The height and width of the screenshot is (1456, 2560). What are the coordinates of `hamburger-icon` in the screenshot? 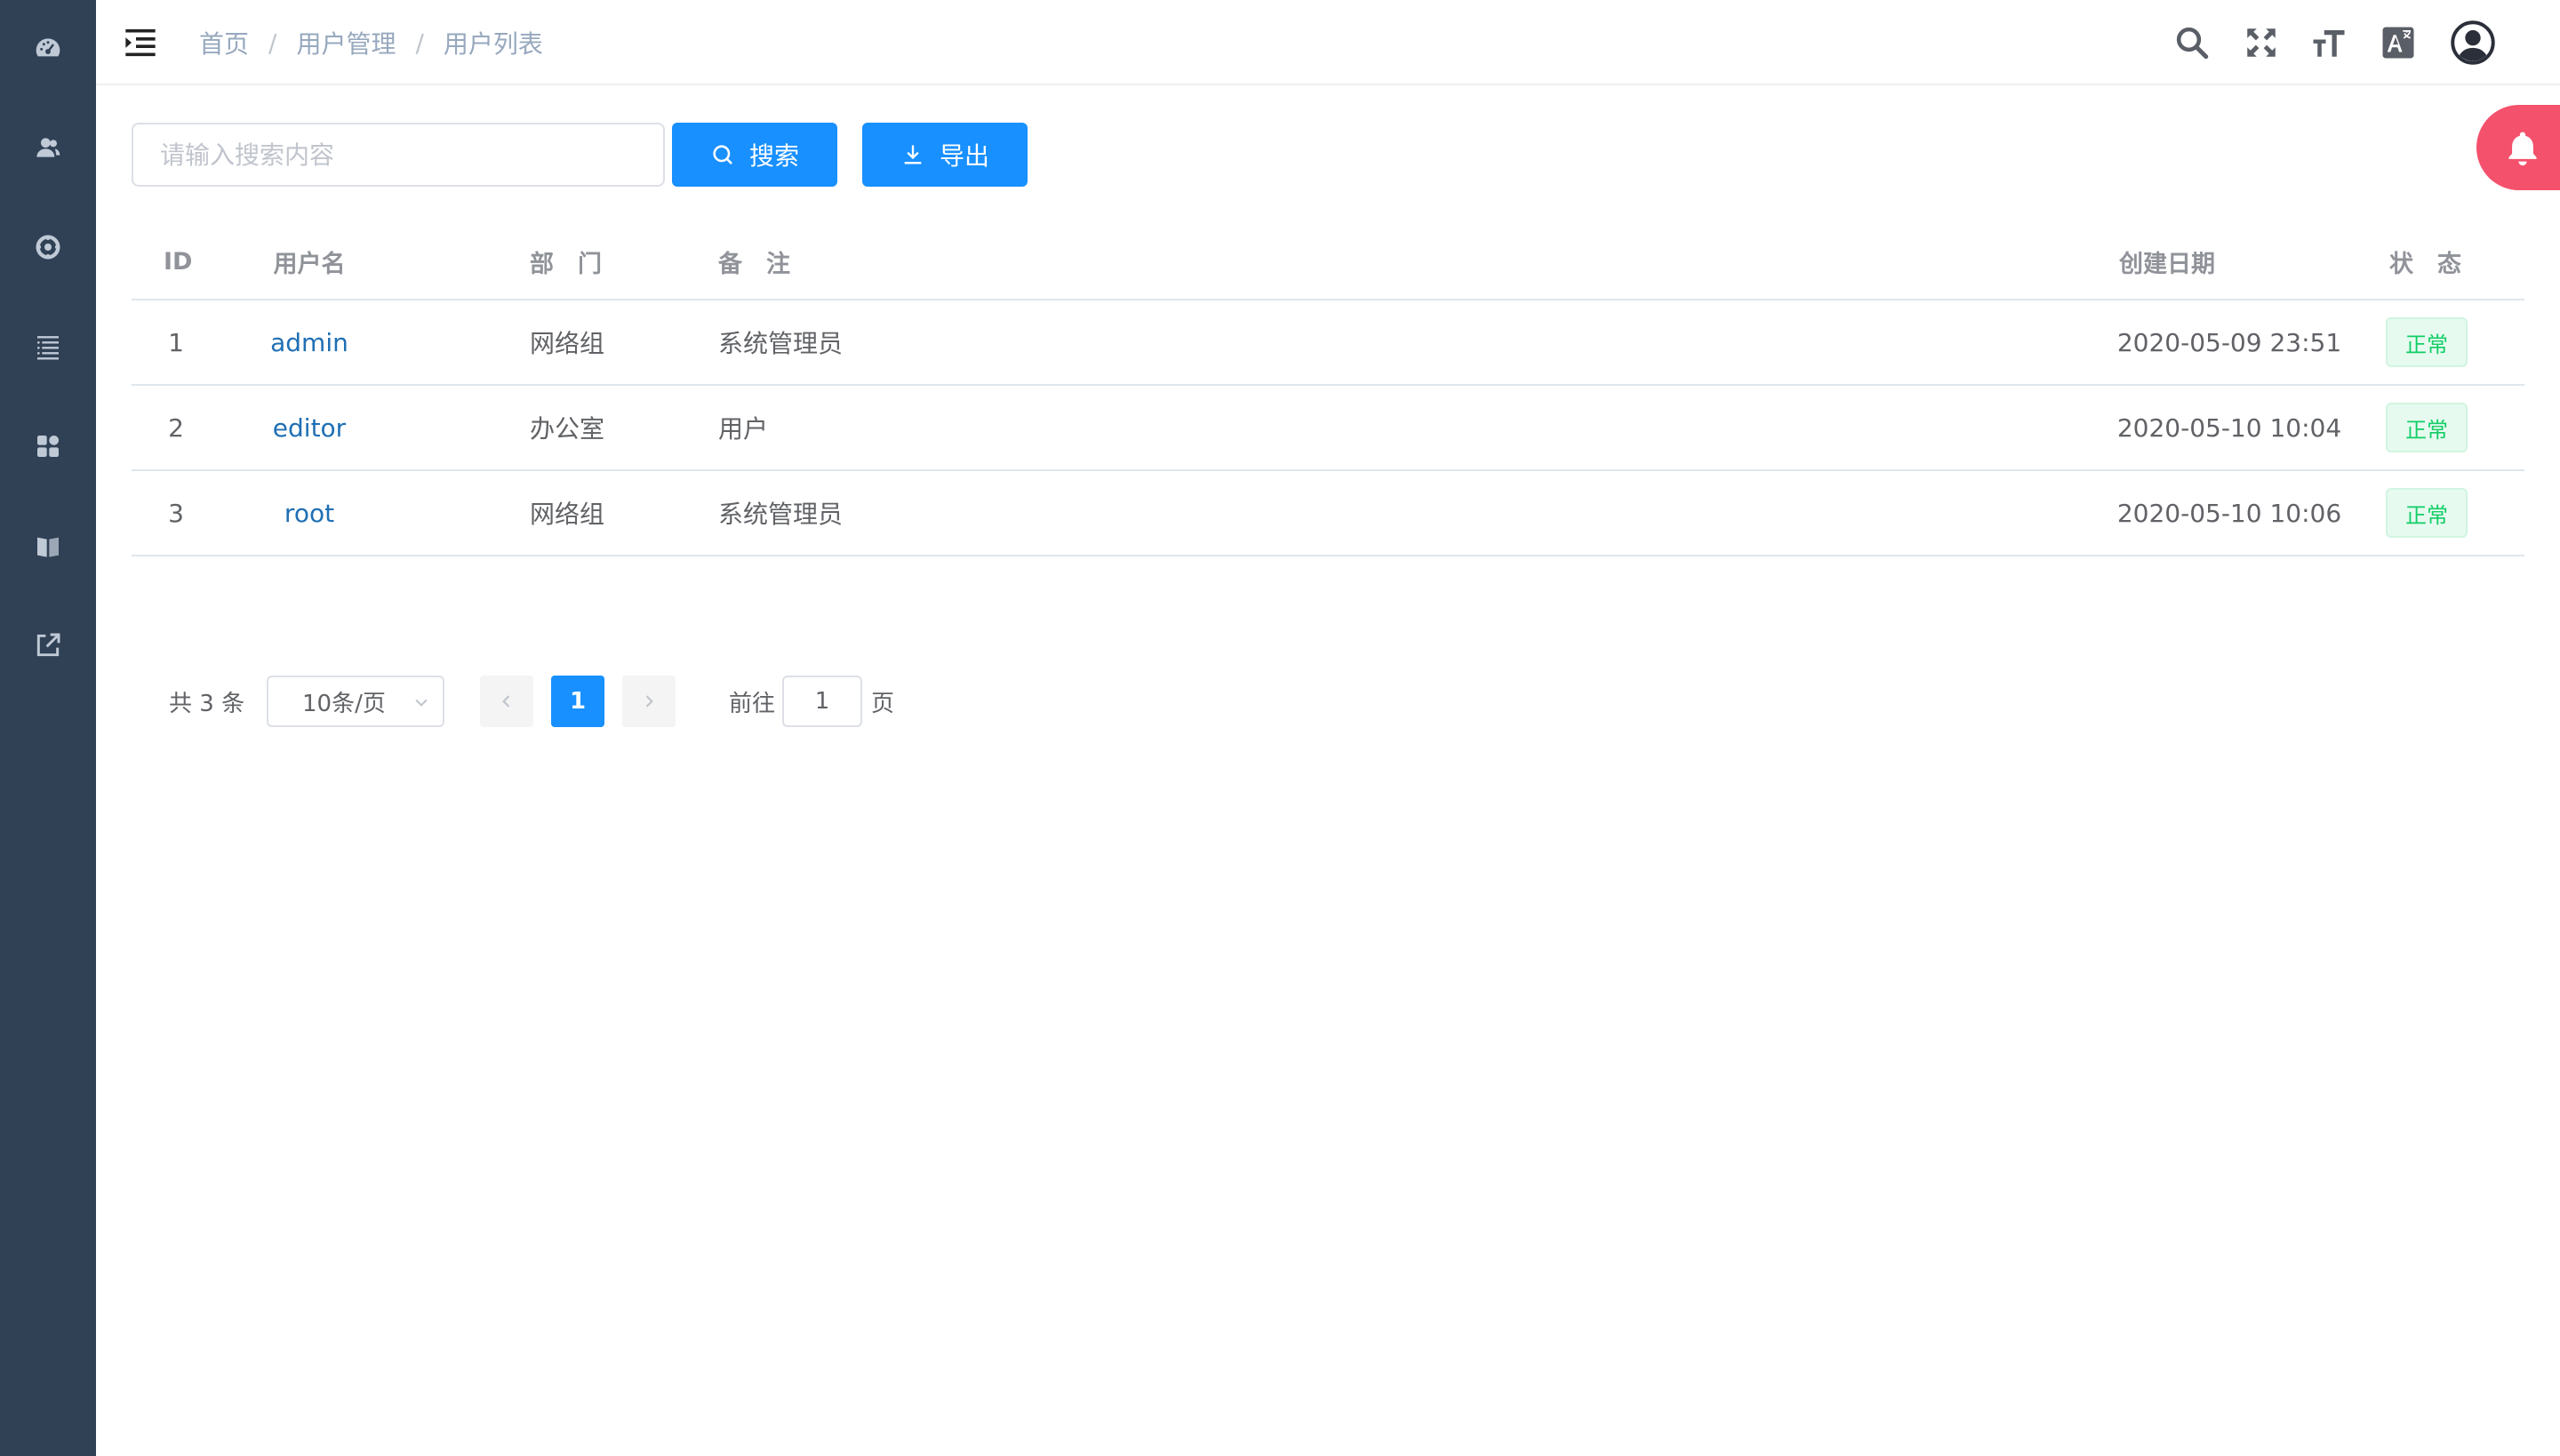 It's located at (140, 42).